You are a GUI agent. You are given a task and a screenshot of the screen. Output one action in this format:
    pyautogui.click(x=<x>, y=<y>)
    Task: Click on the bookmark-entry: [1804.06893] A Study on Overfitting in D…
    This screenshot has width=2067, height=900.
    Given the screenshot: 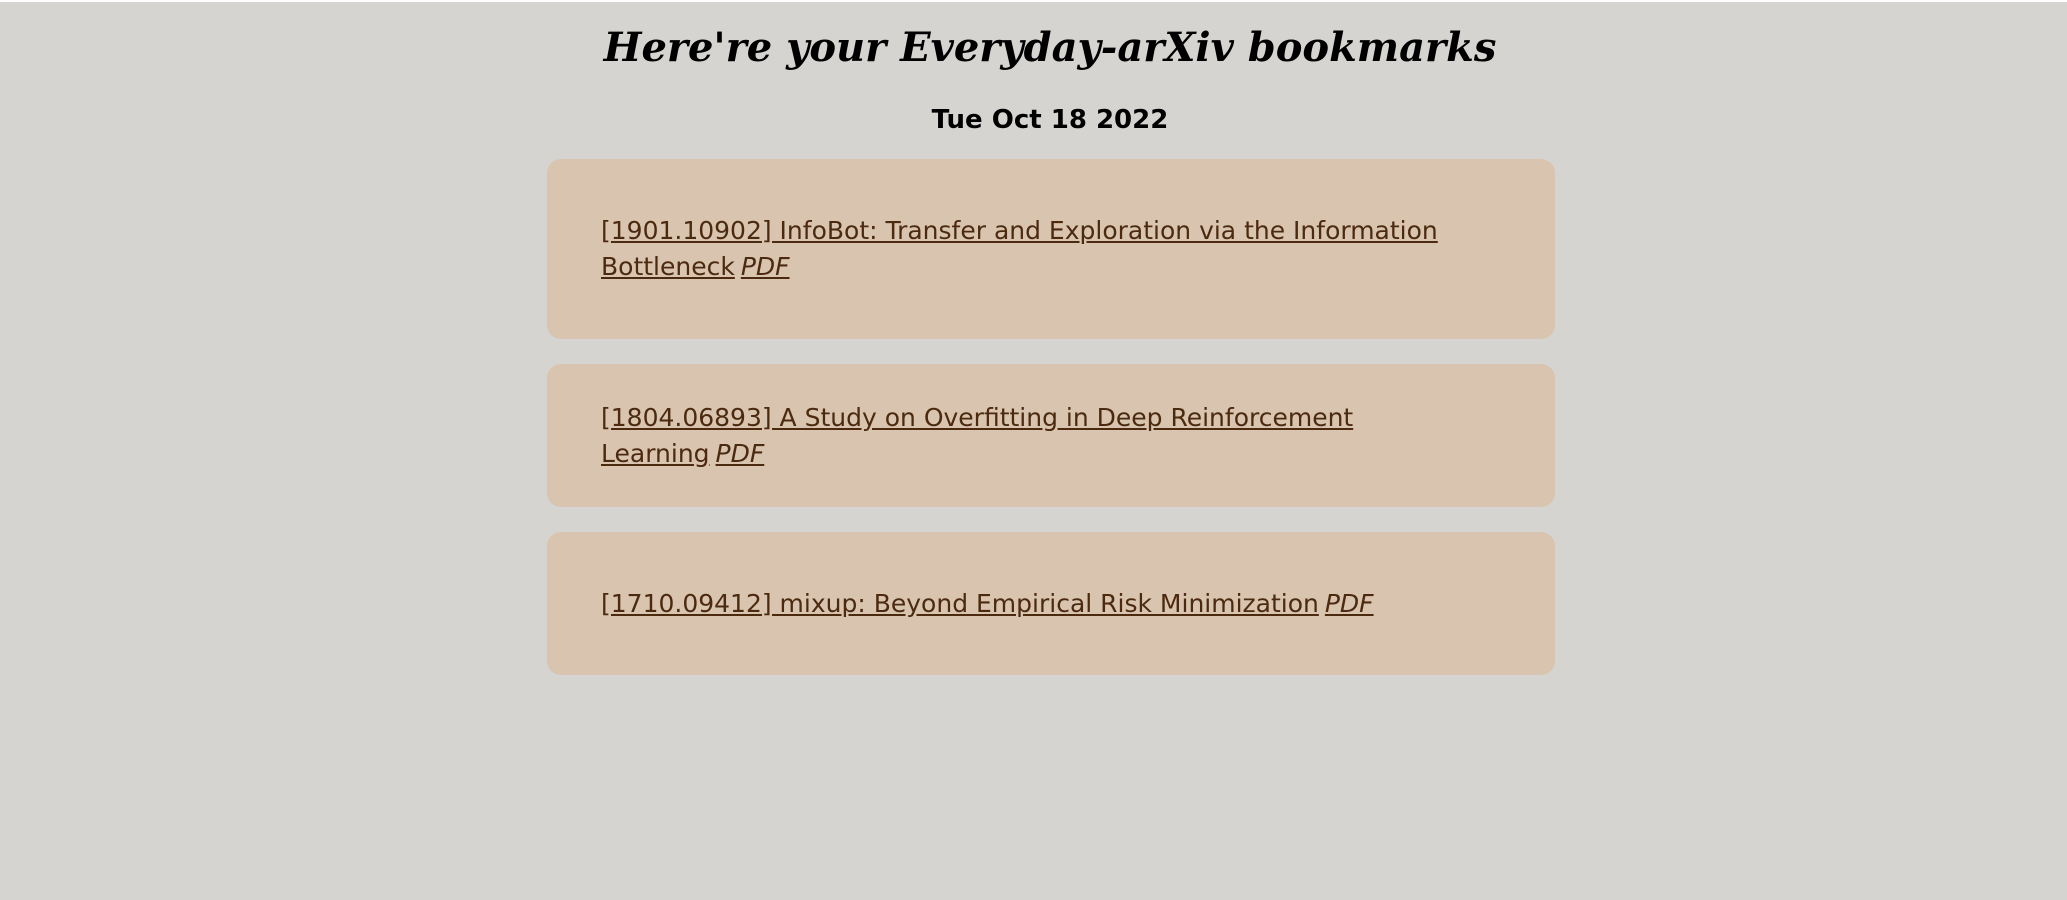 What is the action you would take?
    pyautogui.click(x=1051, y=436)
    